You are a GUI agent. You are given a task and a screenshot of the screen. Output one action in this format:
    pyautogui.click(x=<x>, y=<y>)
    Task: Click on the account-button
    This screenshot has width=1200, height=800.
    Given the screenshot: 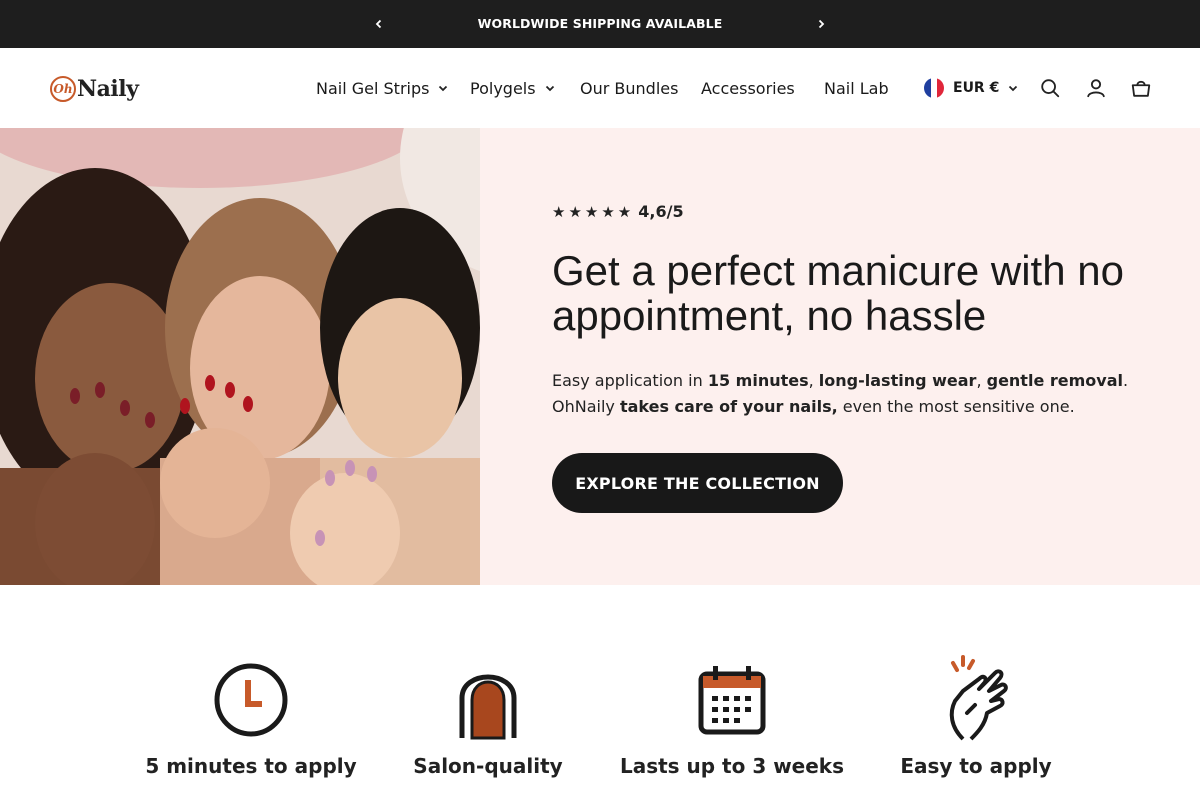 What is the action you would take?
    pyautogui.click(x=1096, y=88)
    